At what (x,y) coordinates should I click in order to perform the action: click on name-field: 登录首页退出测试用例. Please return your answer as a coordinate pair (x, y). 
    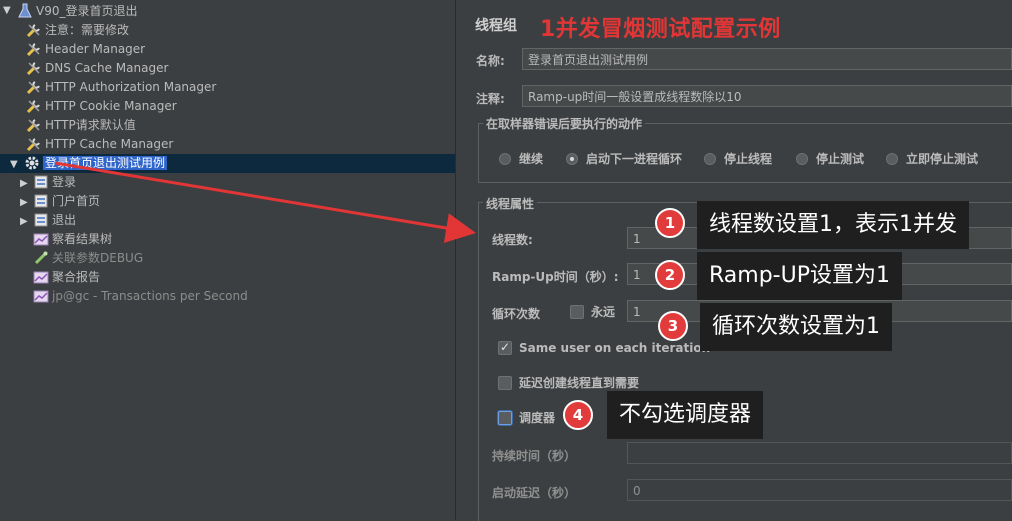
    Looking at the image, I should click on (767, 59).